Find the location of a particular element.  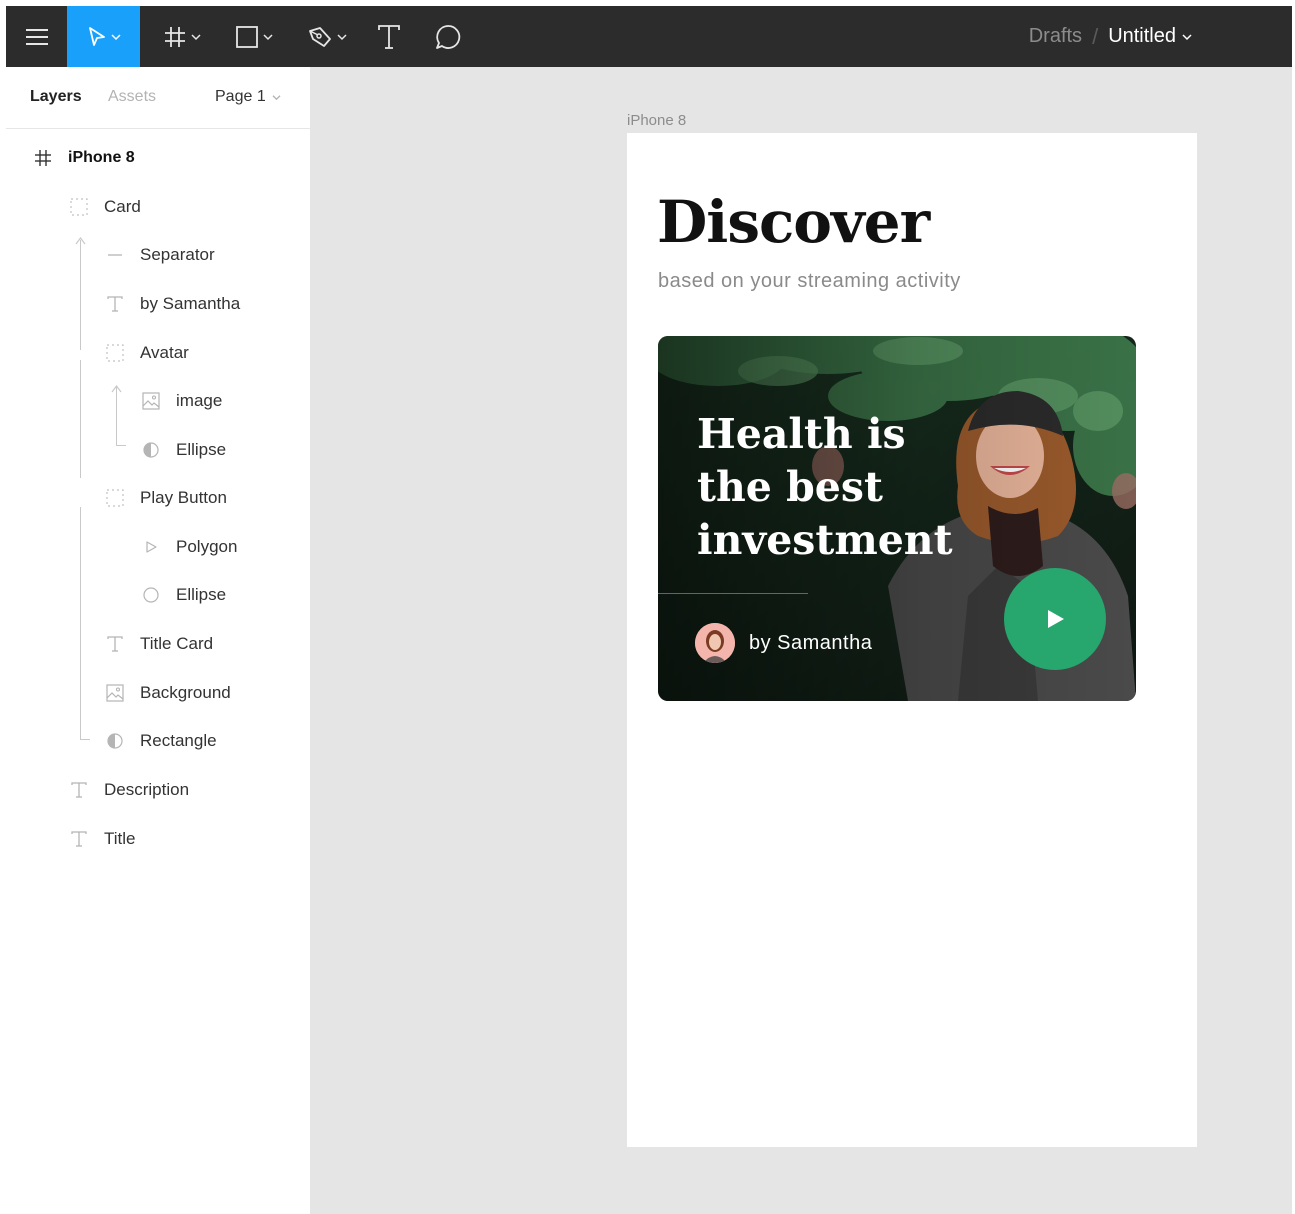

ellipse-icon is located at coordinates (151, 595).